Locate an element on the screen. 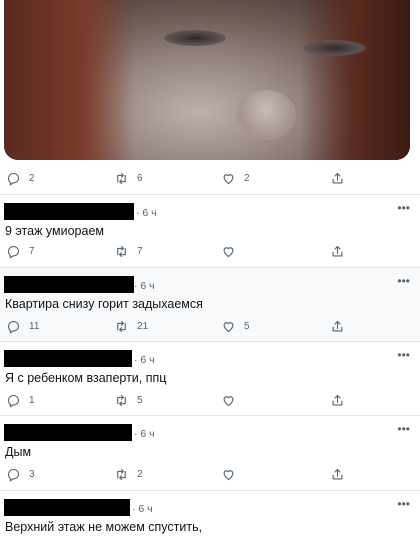 The width and height of the screenshot is (420, 539). tweet-actions: 7 7 is located at coordinates (210, 251).